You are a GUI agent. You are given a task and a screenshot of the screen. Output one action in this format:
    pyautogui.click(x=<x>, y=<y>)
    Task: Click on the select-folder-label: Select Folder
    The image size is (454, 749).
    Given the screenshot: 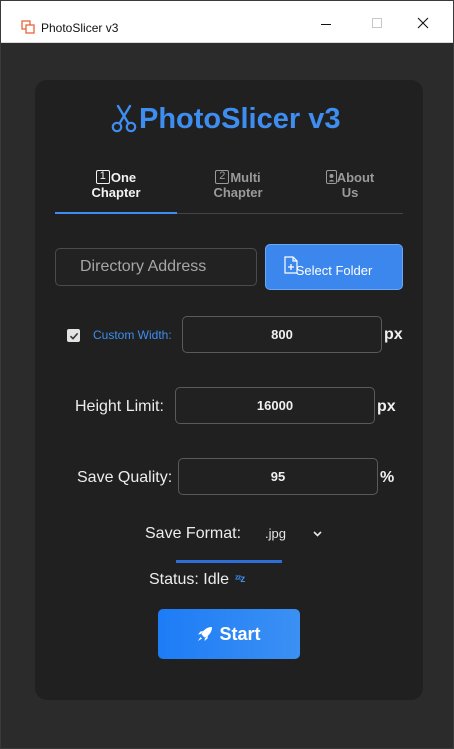 What is the action you would take?
    pyautogui.click(x=334, y=270)
    